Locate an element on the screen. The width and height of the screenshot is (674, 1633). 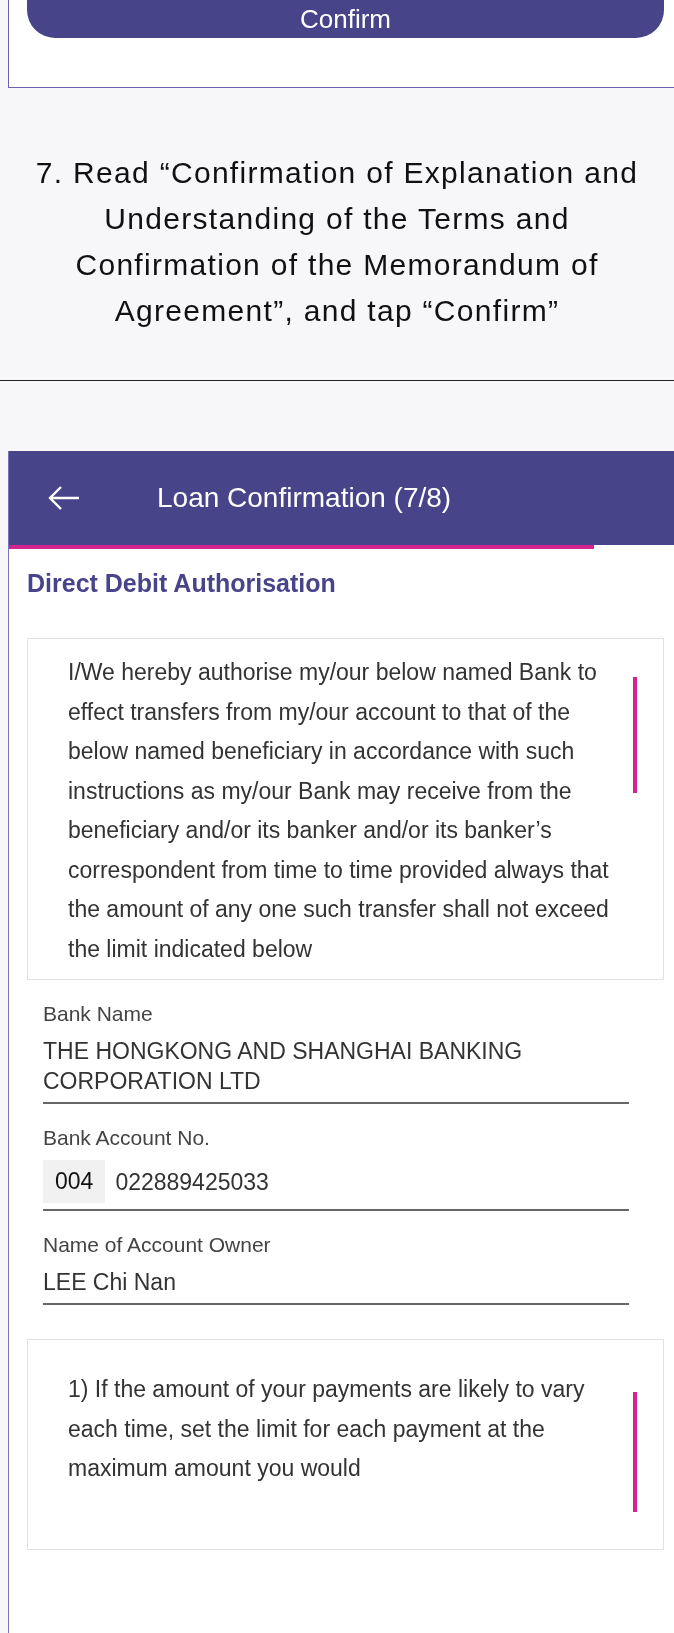
field-value: THE HONGKONG AND SHANGHAI BANKING CORPORATION LTD is located at coordinates (283, 1066).